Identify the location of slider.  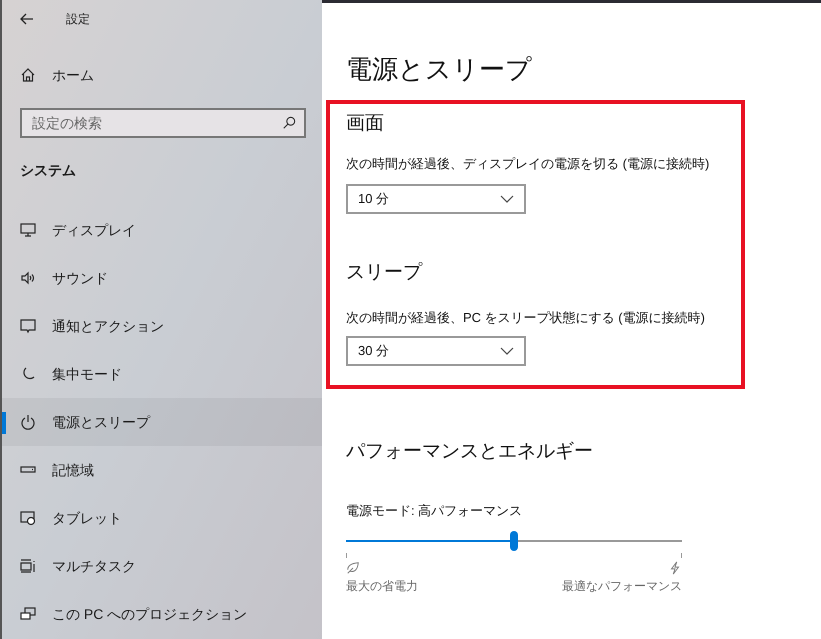
(514, 541).